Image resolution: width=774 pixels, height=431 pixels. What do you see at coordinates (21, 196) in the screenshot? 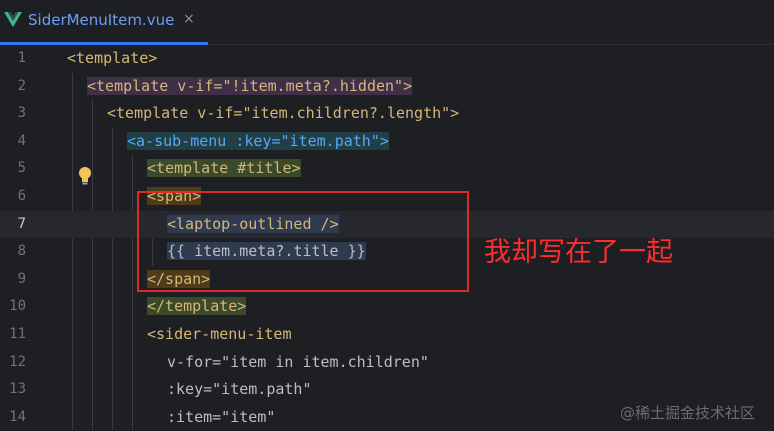
I see `line-number: 6` at bounding box center [21, 196].